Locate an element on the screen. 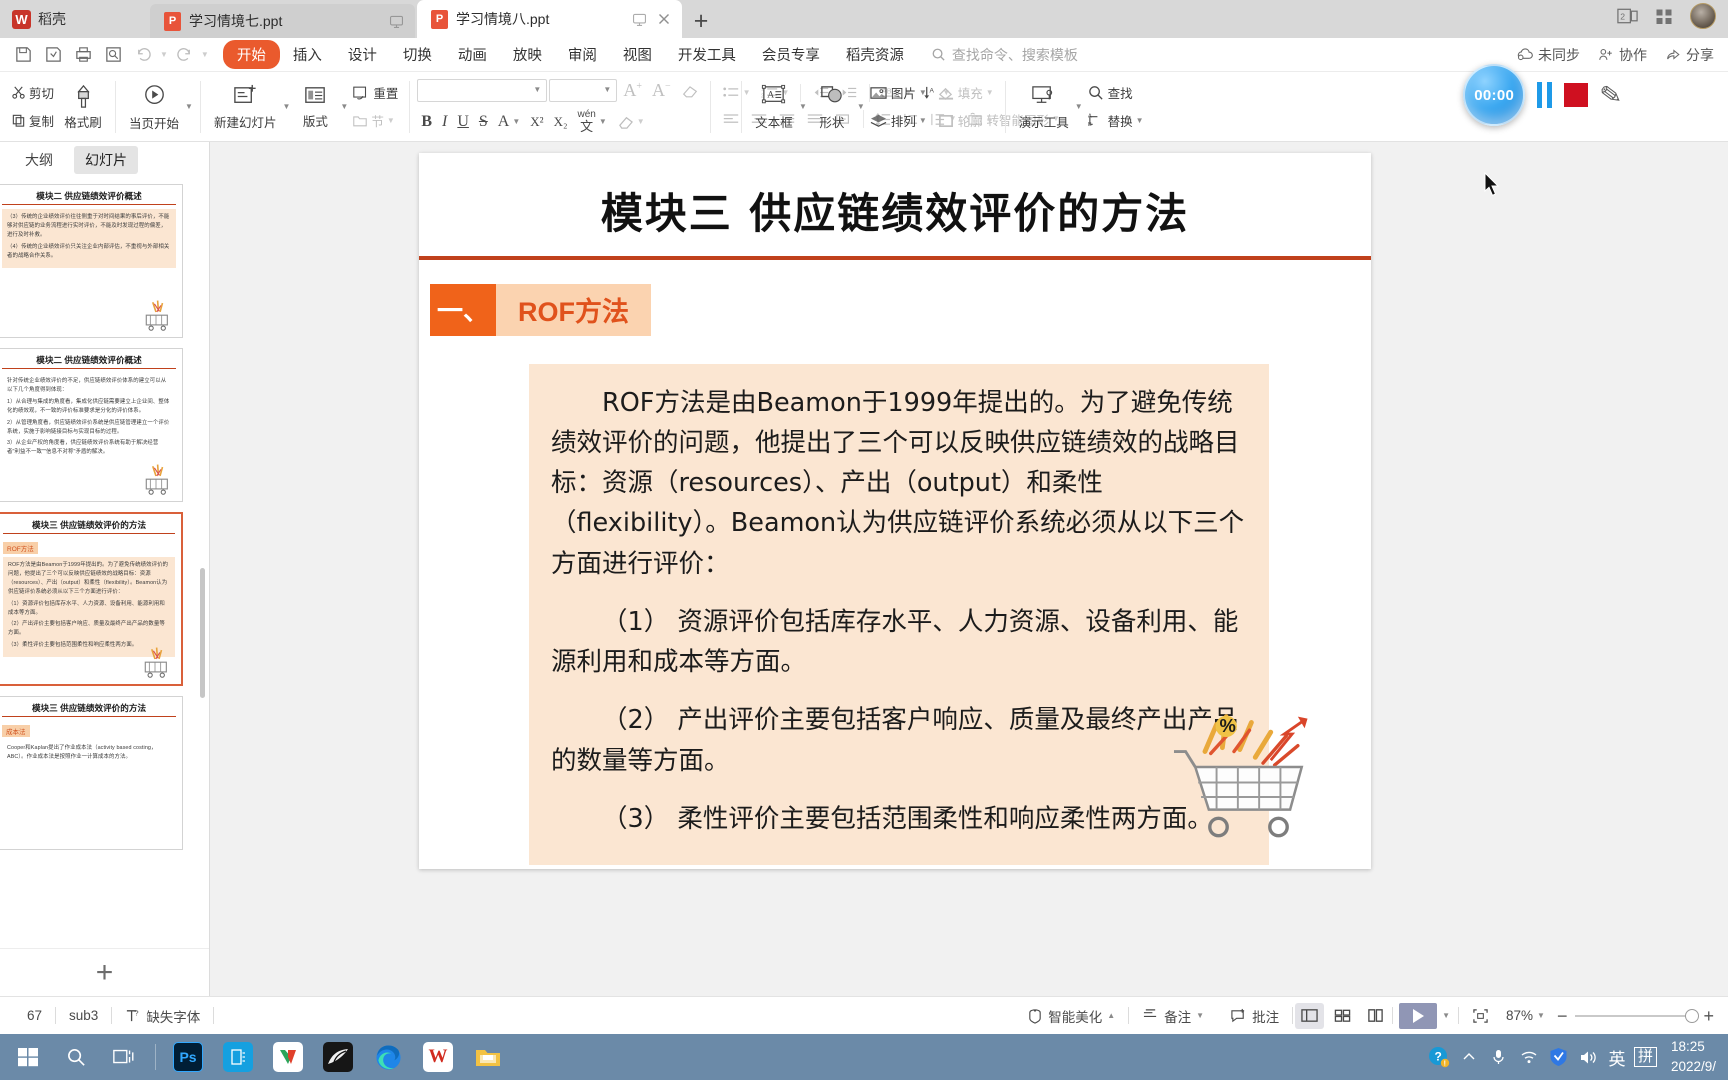 Image resolution: width=1728 pixels, height=1080 pixels. new-slide-button: 新建幻灯片 is located at coordinates (245, 107).